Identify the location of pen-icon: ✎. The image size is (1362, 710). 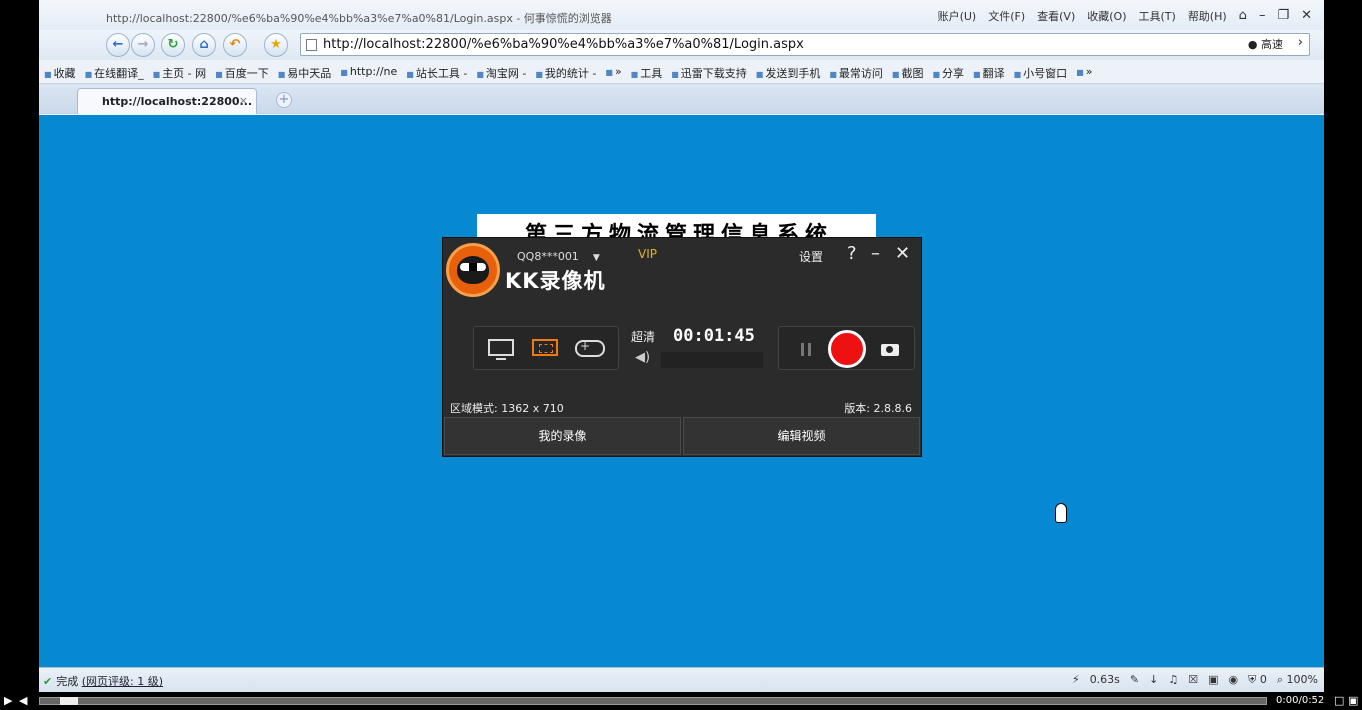
(1134, 680).